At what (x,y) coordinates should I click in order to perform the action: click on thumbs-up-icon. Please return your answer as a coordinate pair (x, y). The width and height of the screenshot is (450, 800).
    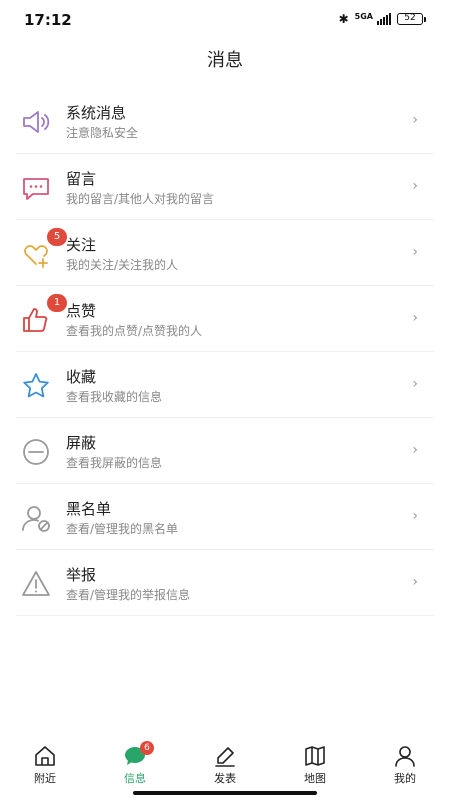
    Looking at the image, I should click on (36, 320).